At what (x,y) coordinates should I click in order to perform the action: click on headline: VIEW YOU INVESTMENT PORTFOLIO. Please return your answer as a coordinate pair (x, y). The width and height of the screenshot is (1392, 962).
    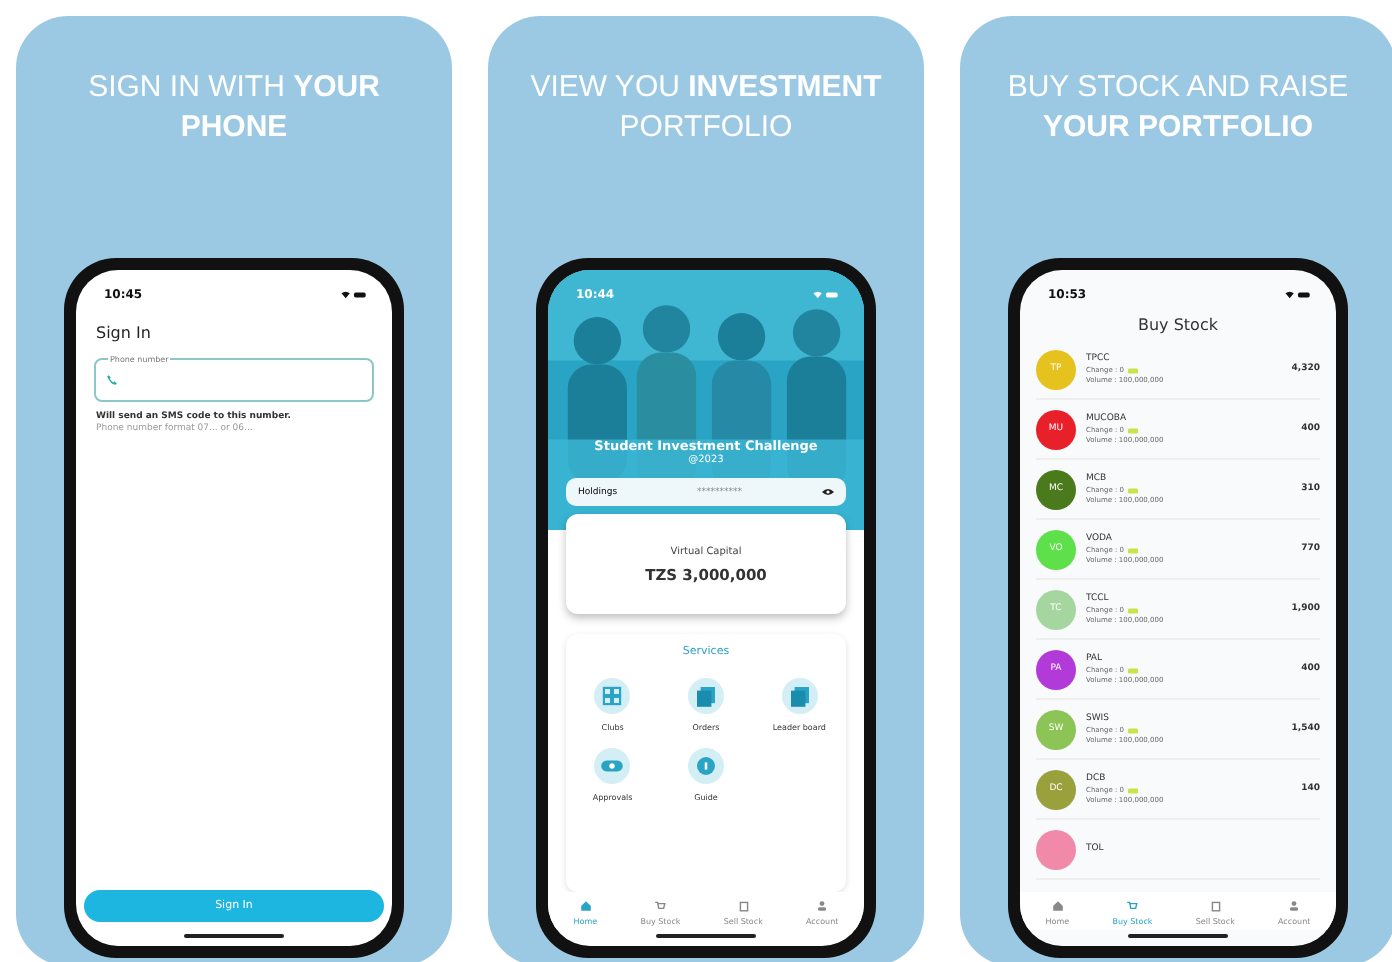
    Looking at the image, I should click on (706, 108).